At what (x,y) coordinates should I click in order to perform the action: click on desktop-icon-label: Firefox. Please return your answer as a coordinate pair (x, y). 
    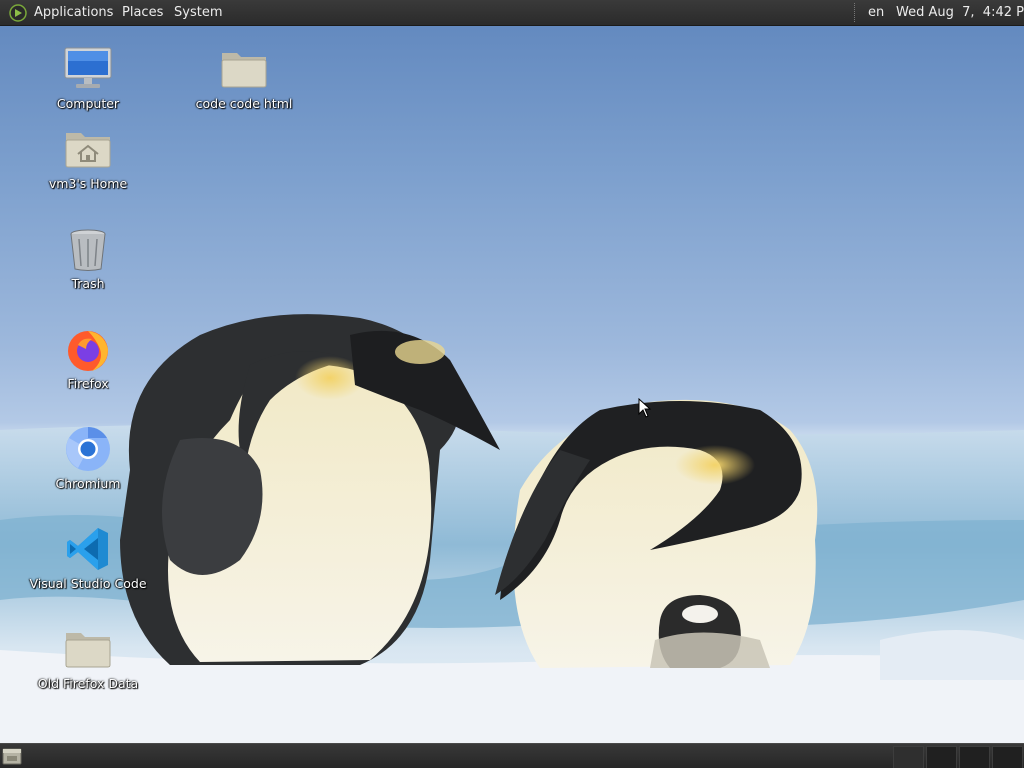
    Looking at the image, I should click on (88, 383).